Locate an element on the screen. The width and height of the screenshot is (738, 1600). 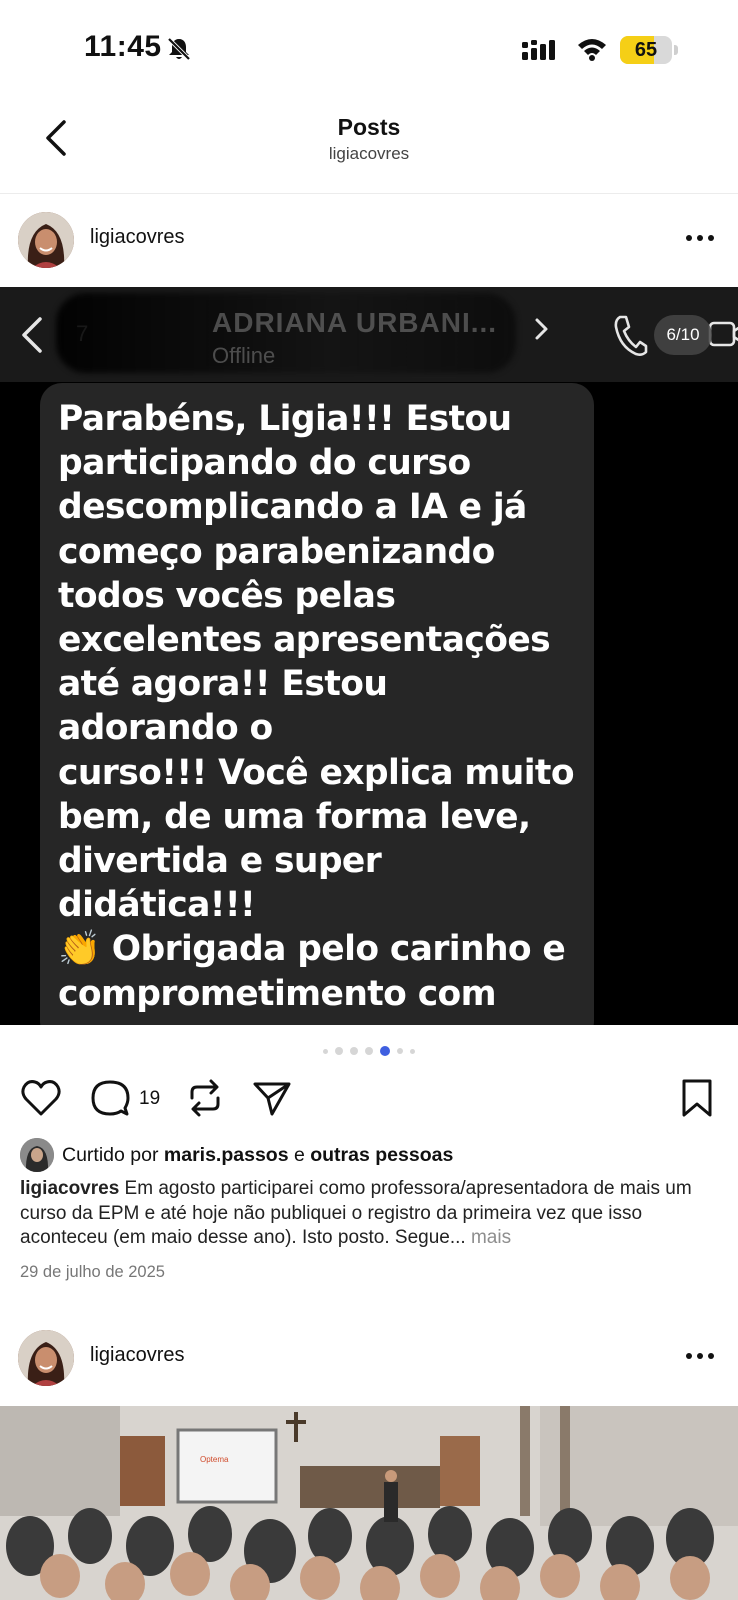
chat-back-icon is located at coordinates (32, 335).